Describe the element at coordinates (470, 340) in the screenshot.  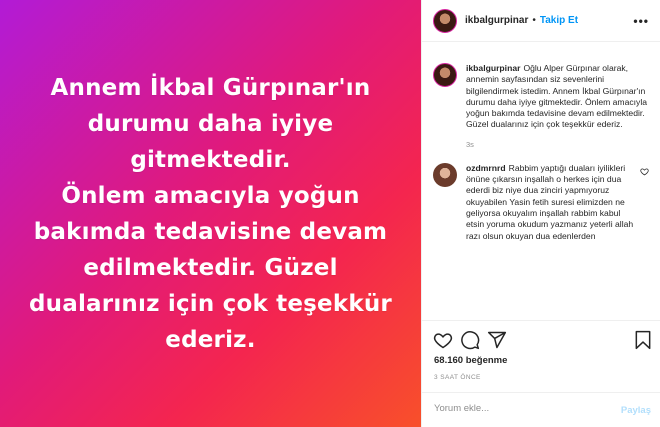
I see `comment-icon` at that location.